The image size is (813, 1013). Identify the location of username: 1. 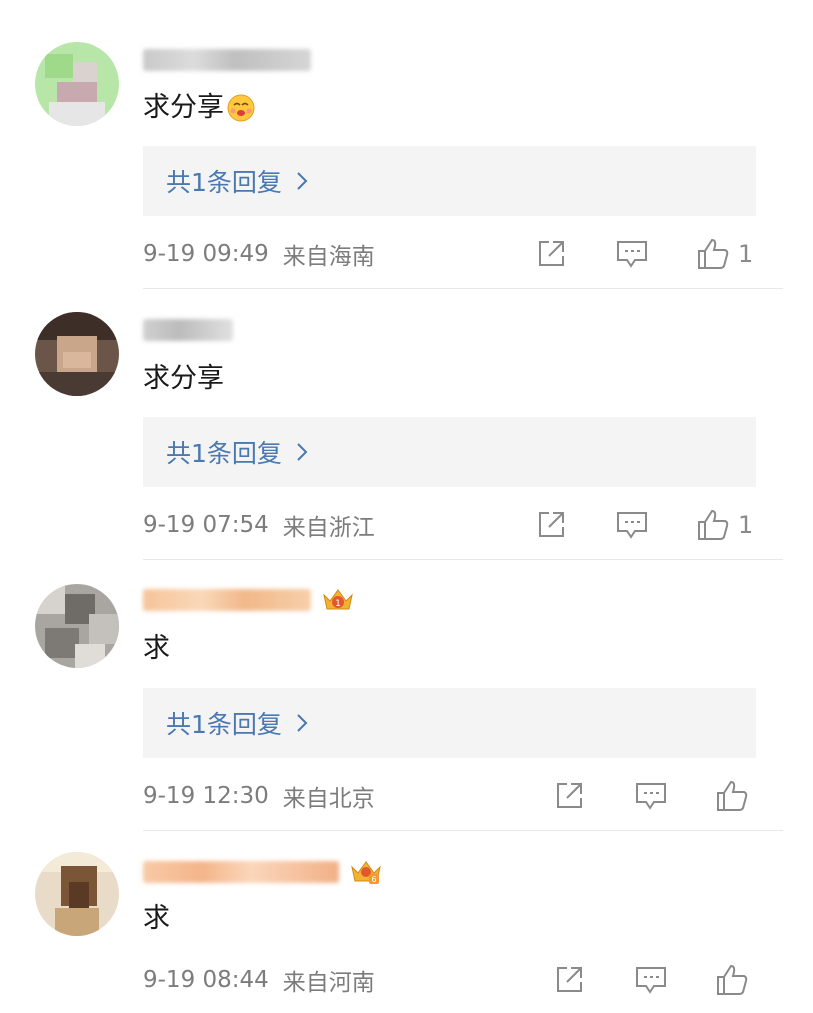
(250, 600).